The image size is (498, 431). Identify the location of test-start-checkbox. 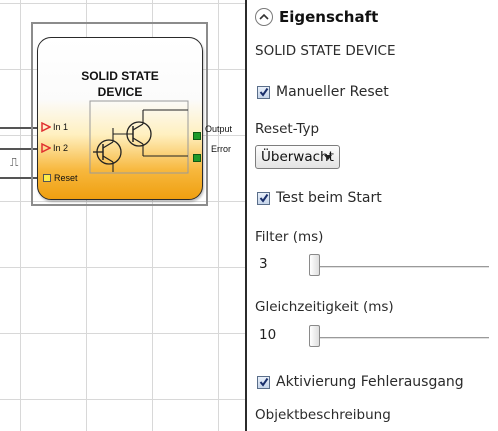
(263, 198).